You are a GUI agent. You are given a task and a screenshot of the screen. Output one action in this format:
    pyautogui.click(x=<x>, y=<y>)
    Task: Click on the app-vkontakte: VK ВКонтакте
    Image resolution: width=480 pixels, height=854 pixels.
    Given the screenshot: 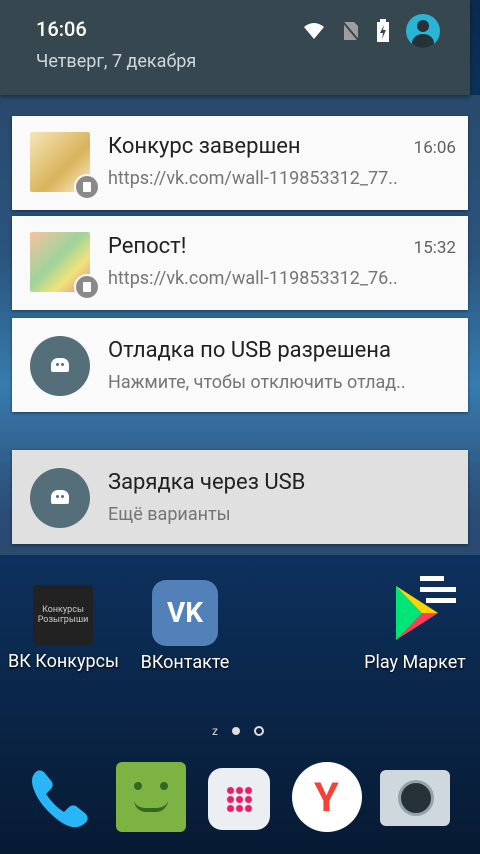 What is the action you would take?
    pyautogui.click(x=185, y=626)
    